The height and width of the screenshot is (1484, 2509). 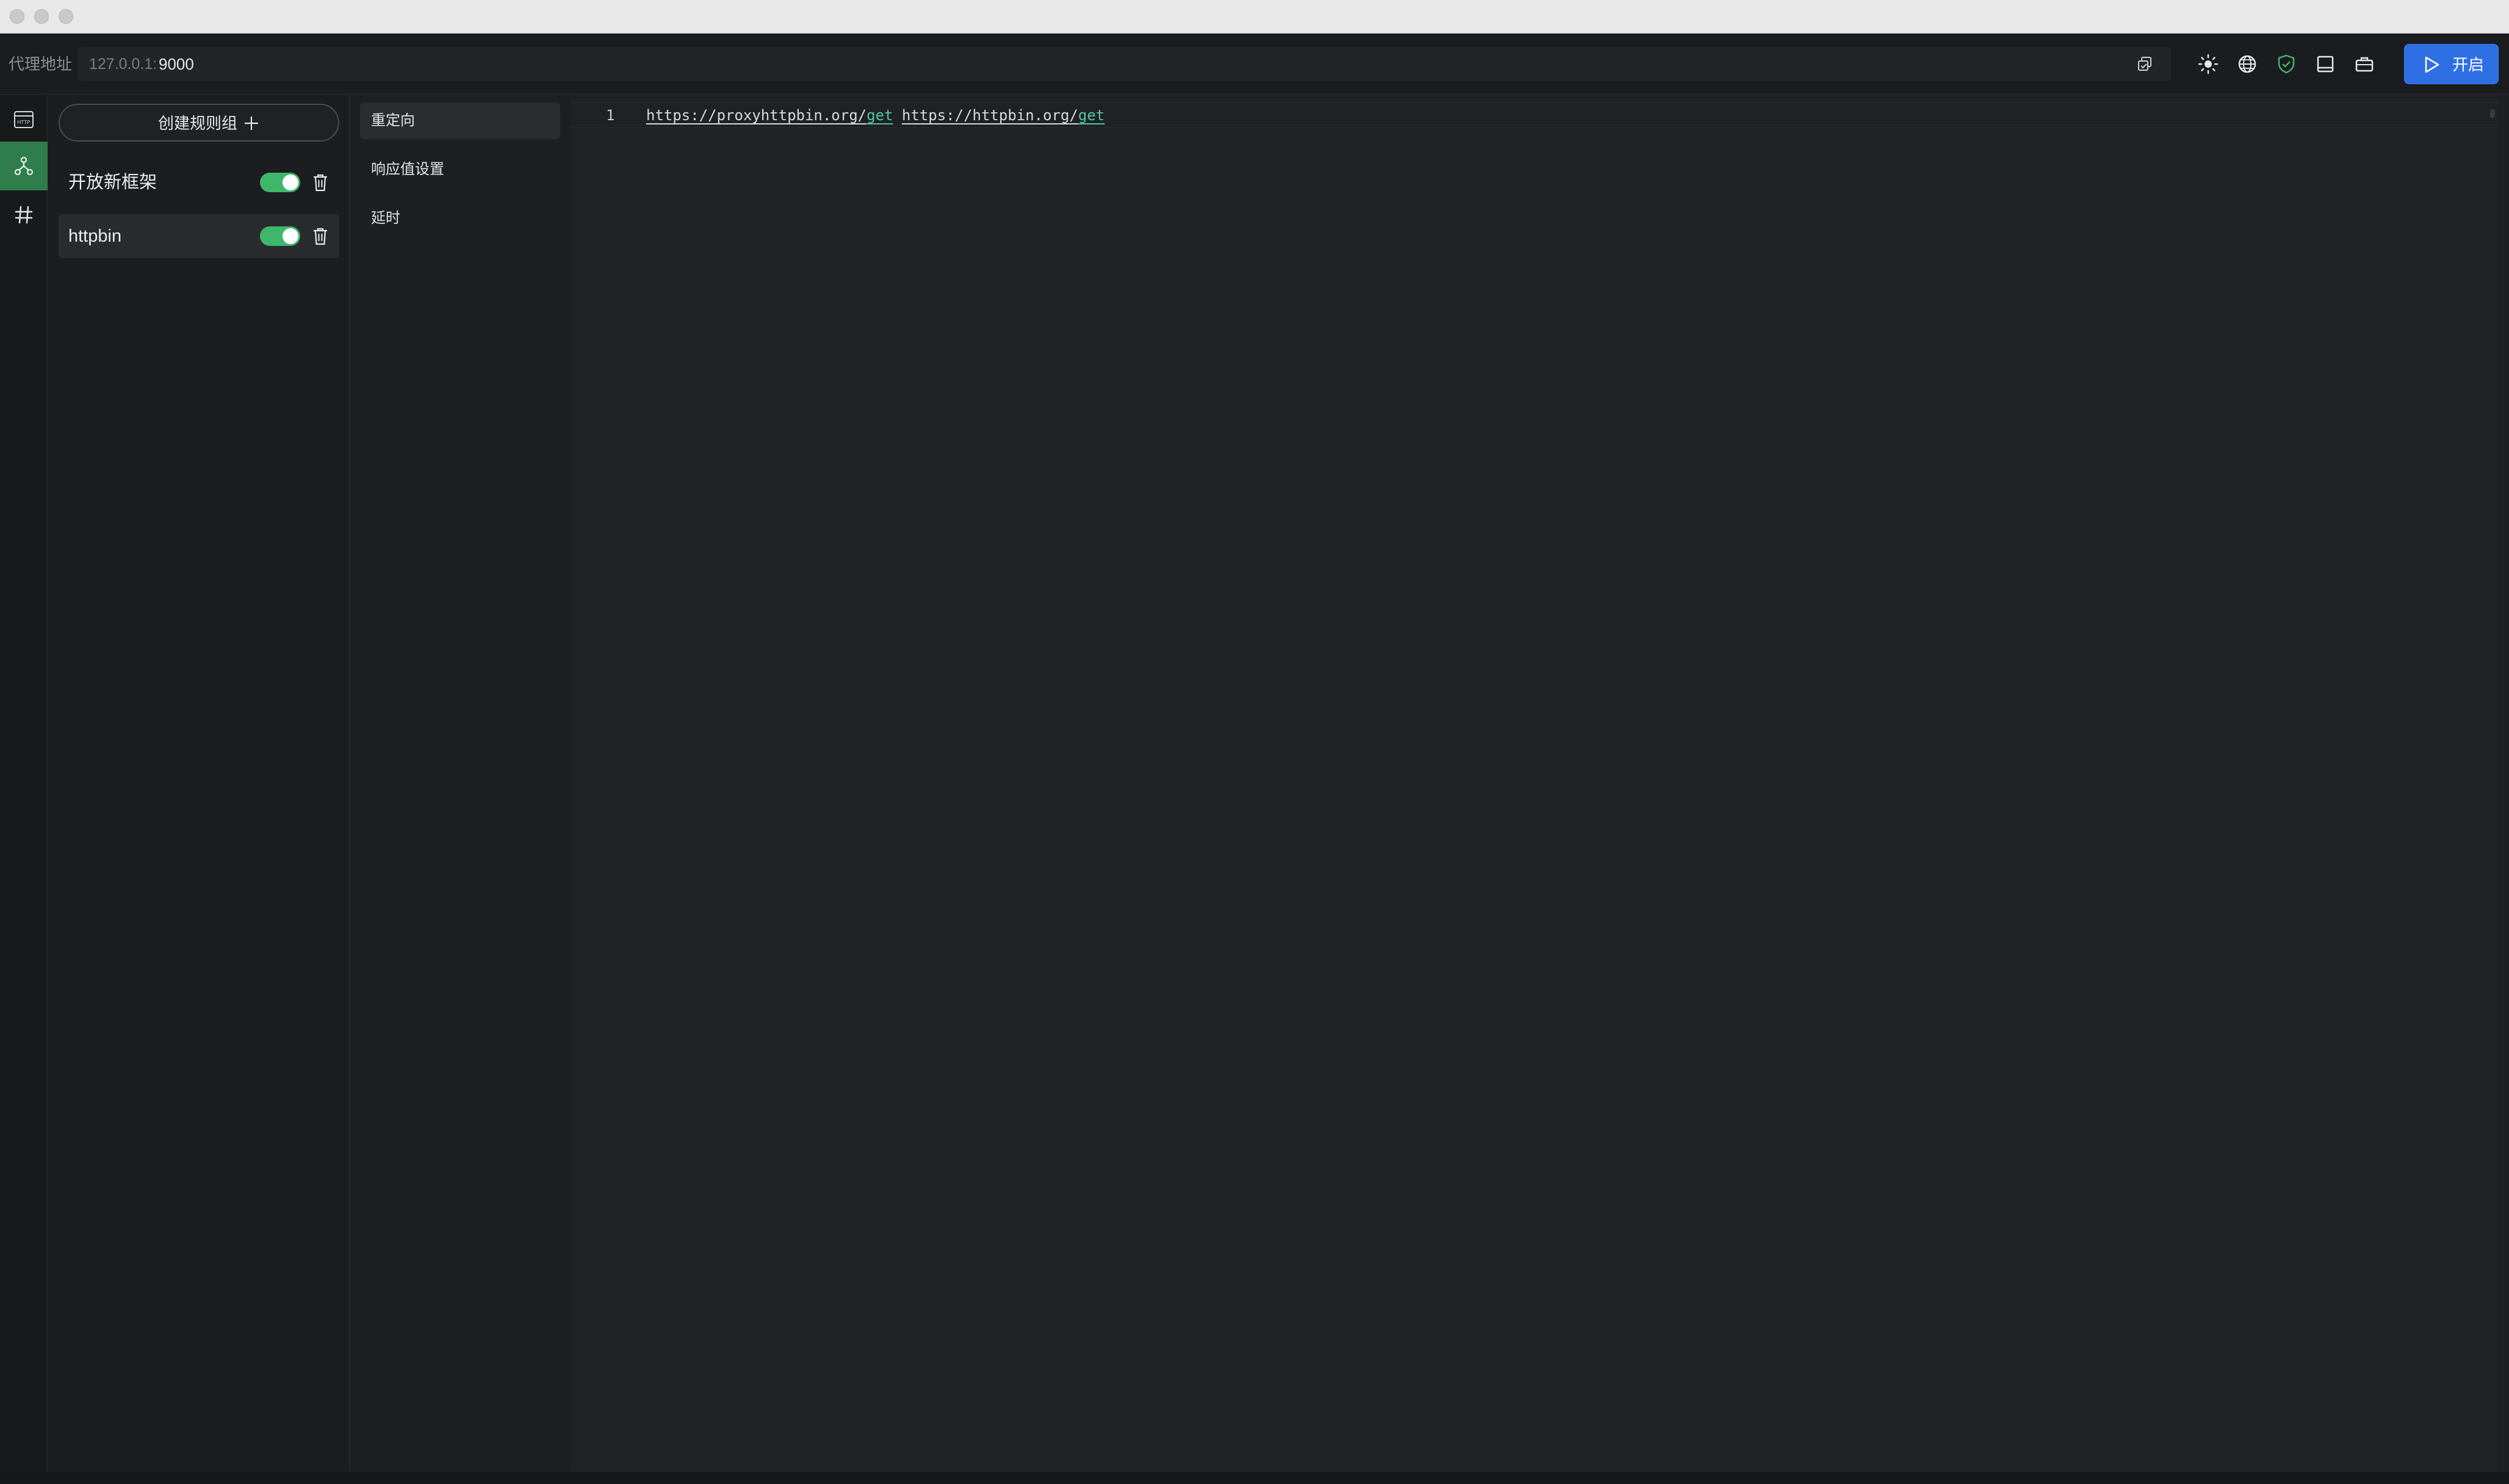 I want to click on rule-type-response: 响应值设置, so click(x=460, y=169).